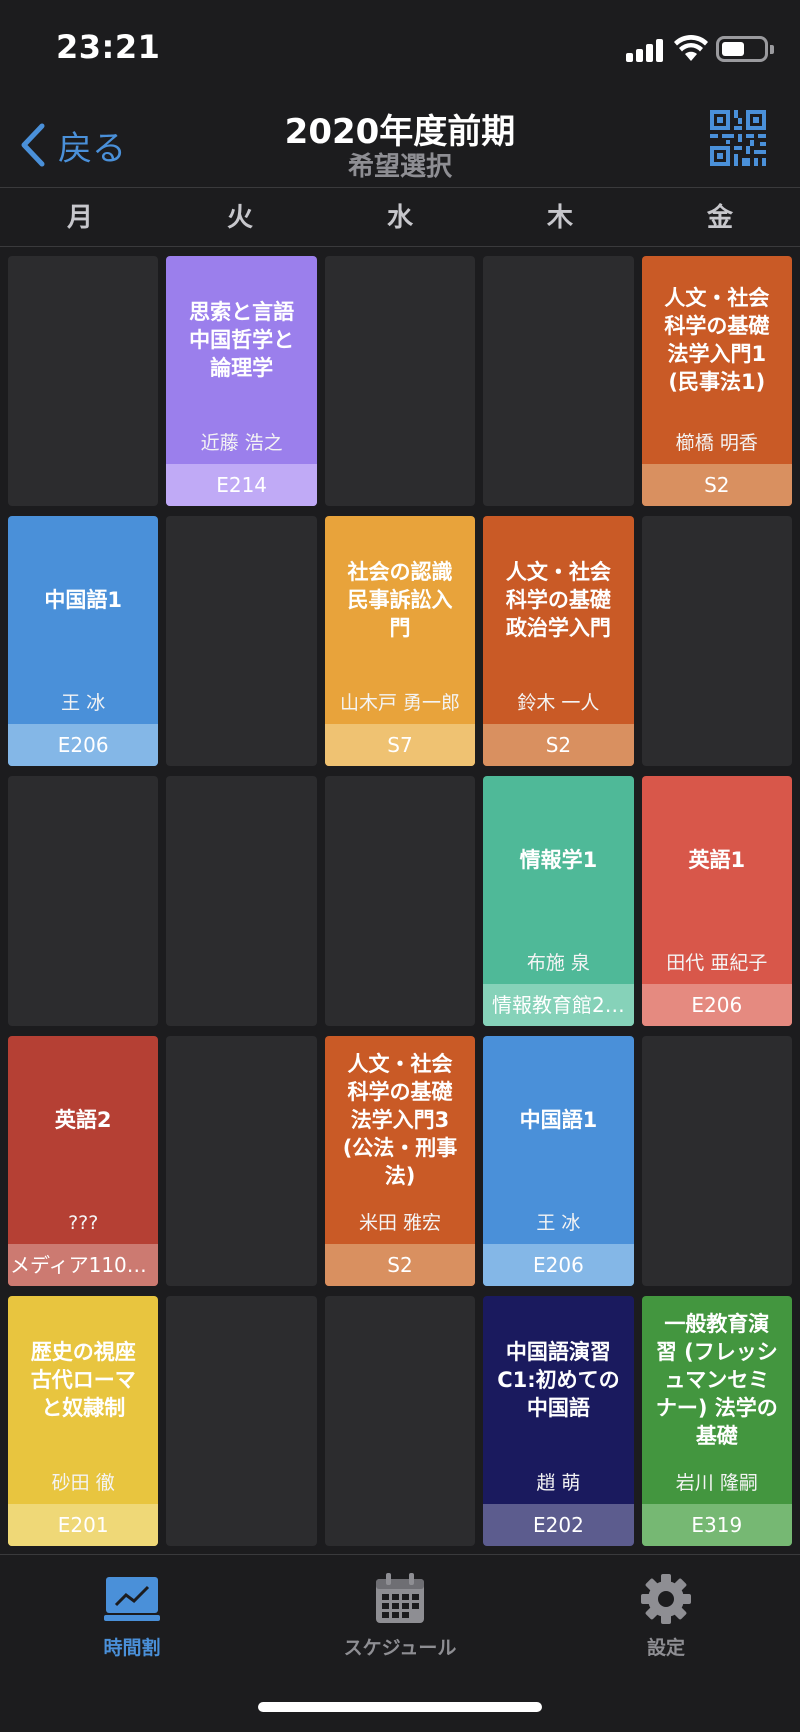 The image size is (800, 1732). What do you see at coordinates (242, 340) in the screenshot?
I see `course-title: 思索と言語 中国哲学と 論理学` at bounding box center [242, 340].